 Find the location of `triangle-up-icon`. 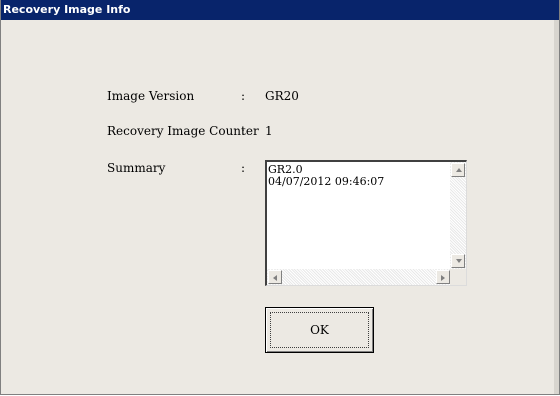

triangle-up-icon is located at coordinates (459, 170).